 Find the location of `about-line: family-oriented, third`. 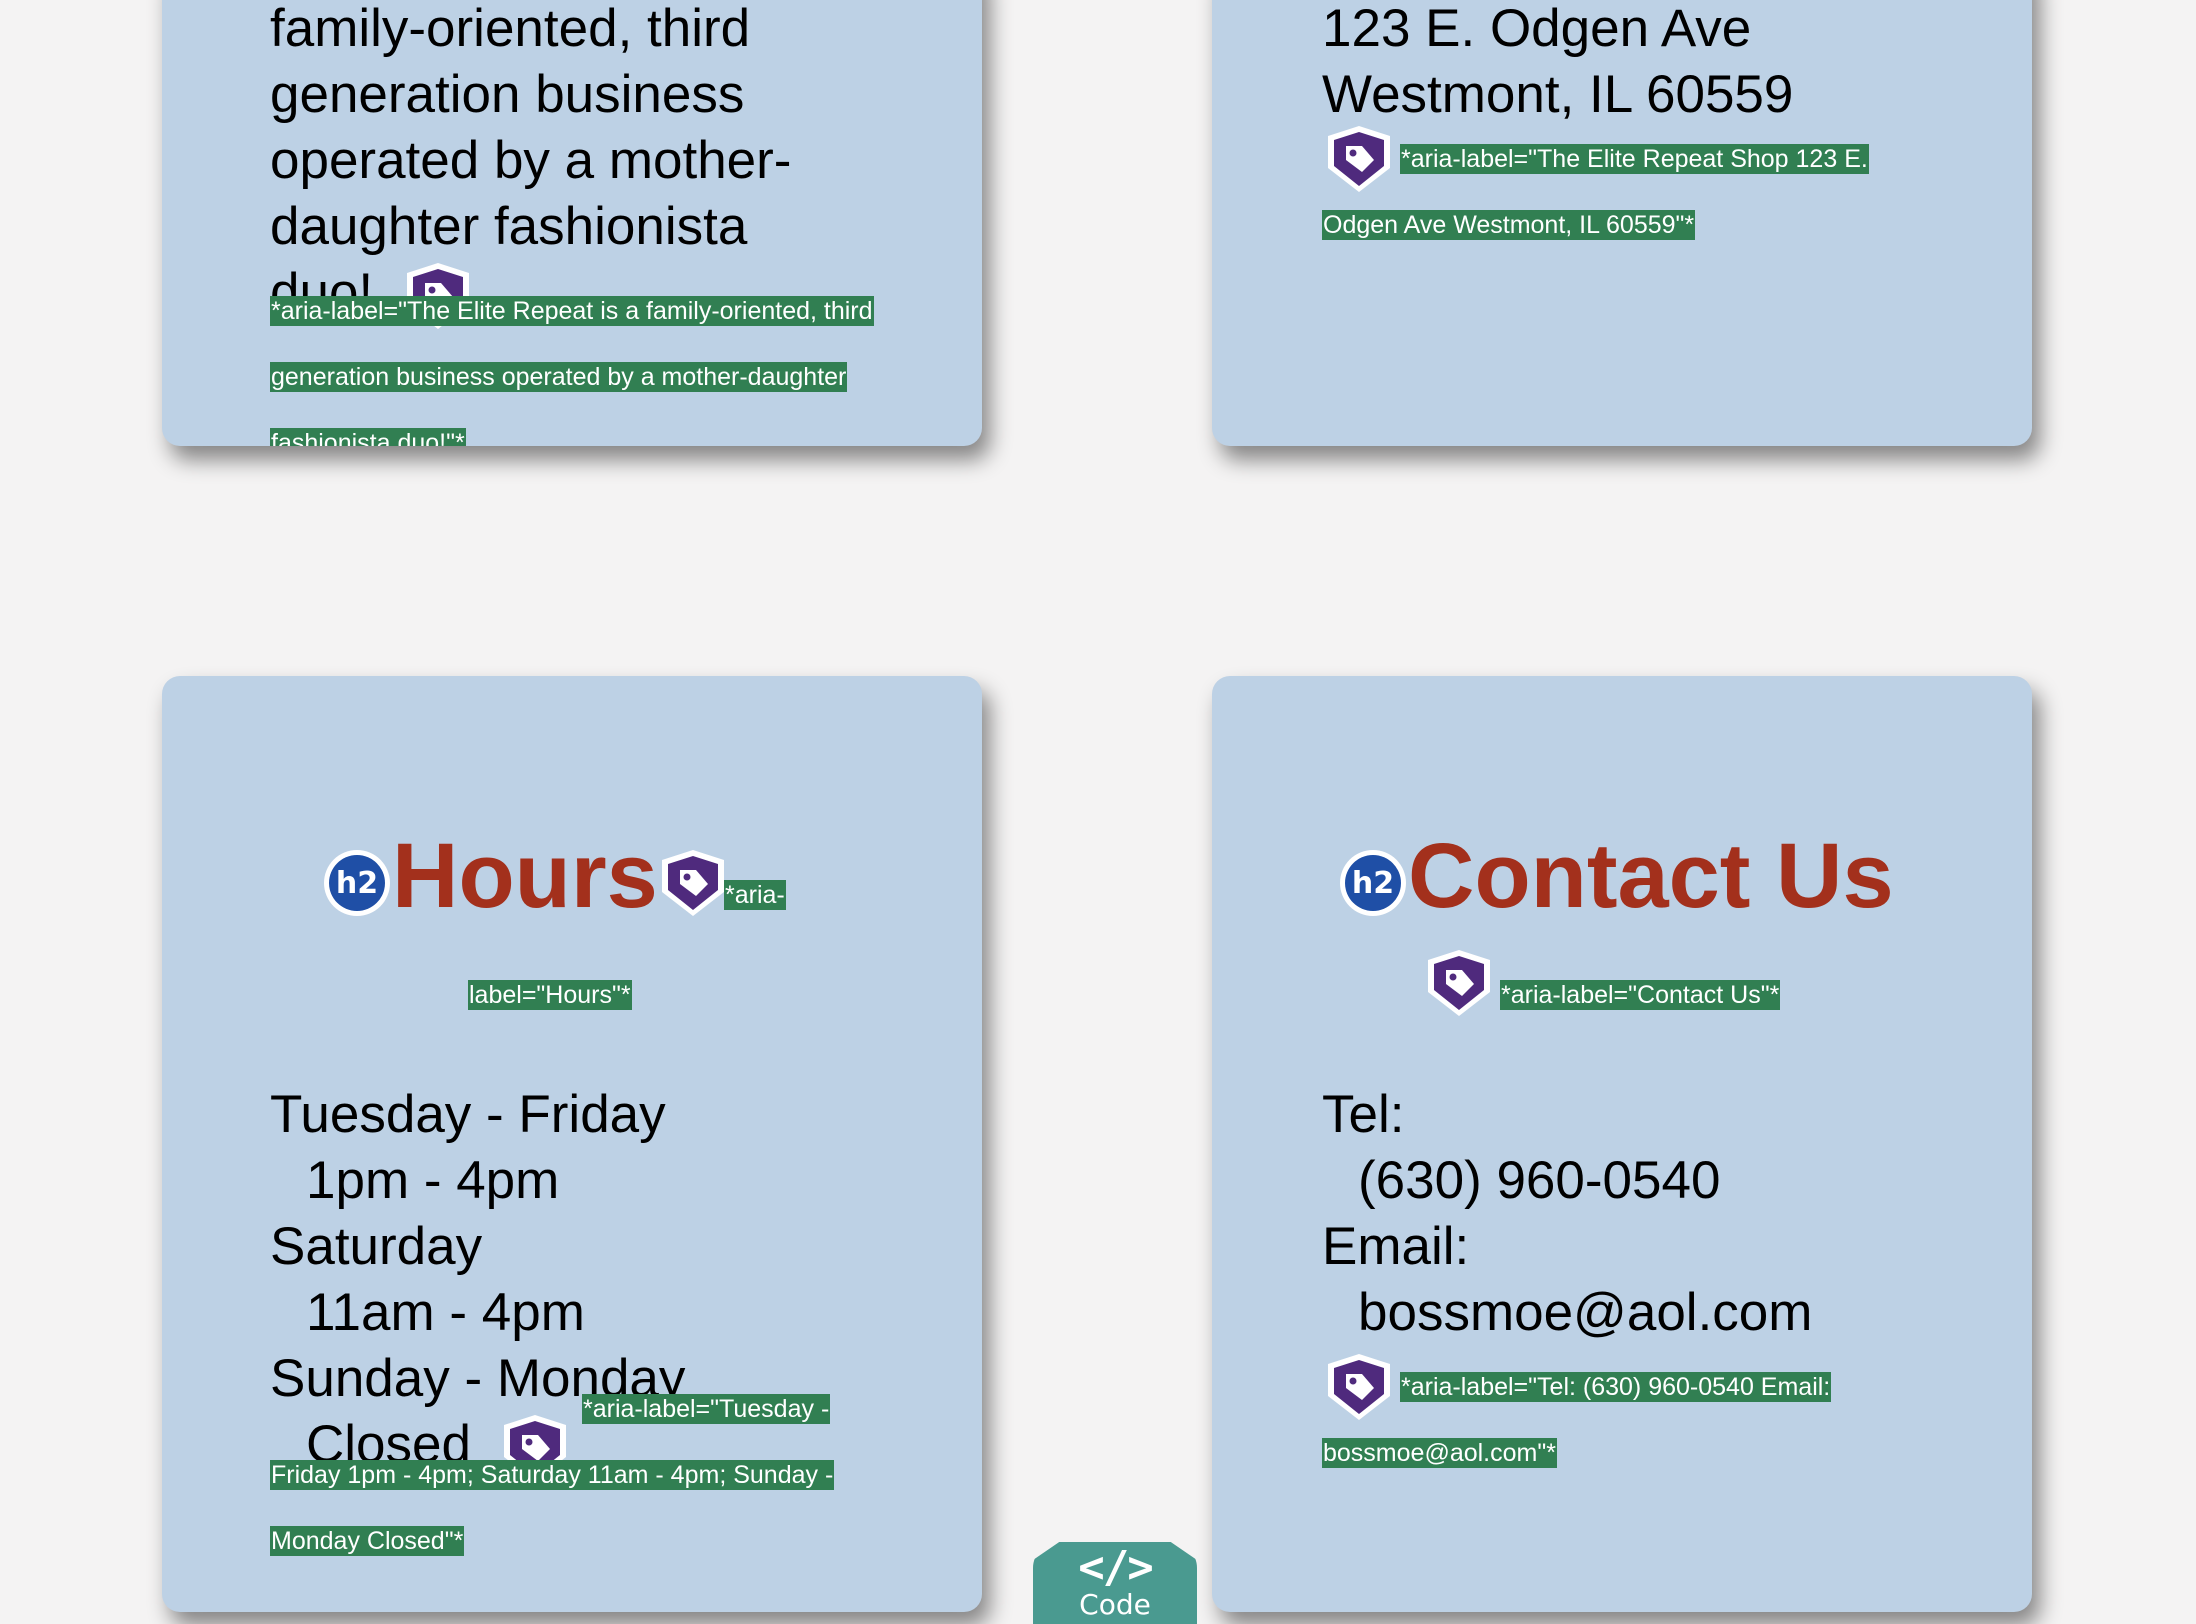

about-line: family-oriented, third is located at coordinates (510, 29).